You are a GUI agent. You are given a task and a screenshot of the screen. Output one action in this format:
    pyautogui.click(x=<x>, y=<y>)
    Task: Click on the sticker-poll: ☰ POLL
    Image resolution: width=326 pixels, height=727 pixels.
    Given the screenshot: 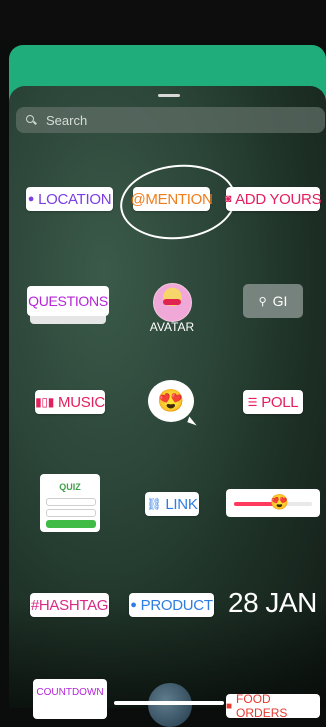 What is the action you would take?
    pyautogui.click(x=273, y=402)
    